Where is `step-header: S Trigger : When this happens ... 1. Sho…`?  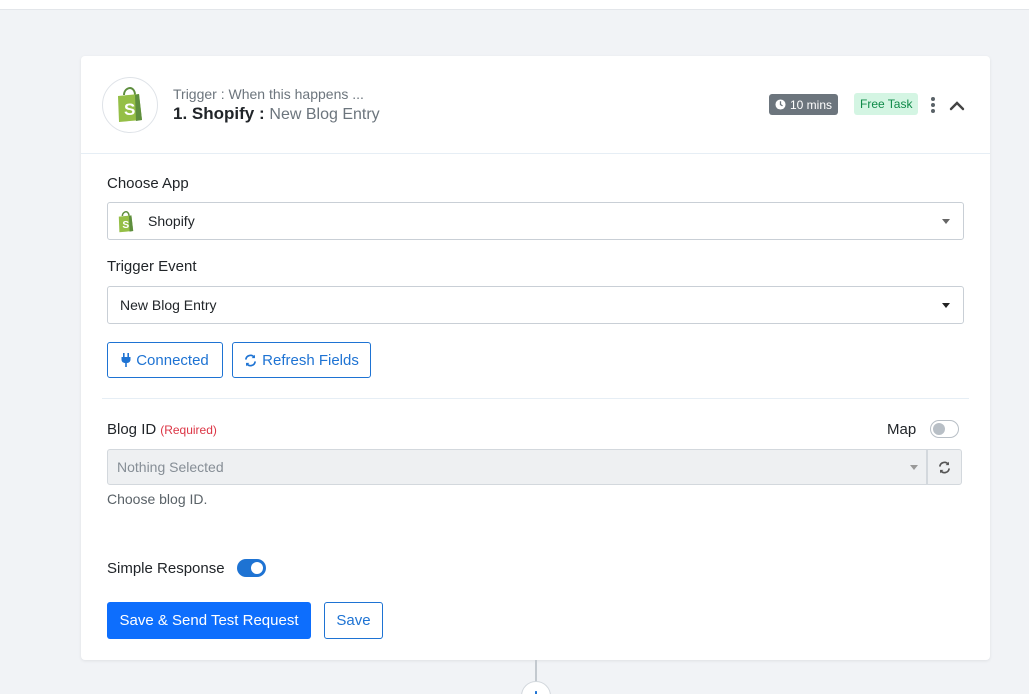 step-header: S Trigger : When this happens ... 1. Sho… is located at coordinates (535, 105).